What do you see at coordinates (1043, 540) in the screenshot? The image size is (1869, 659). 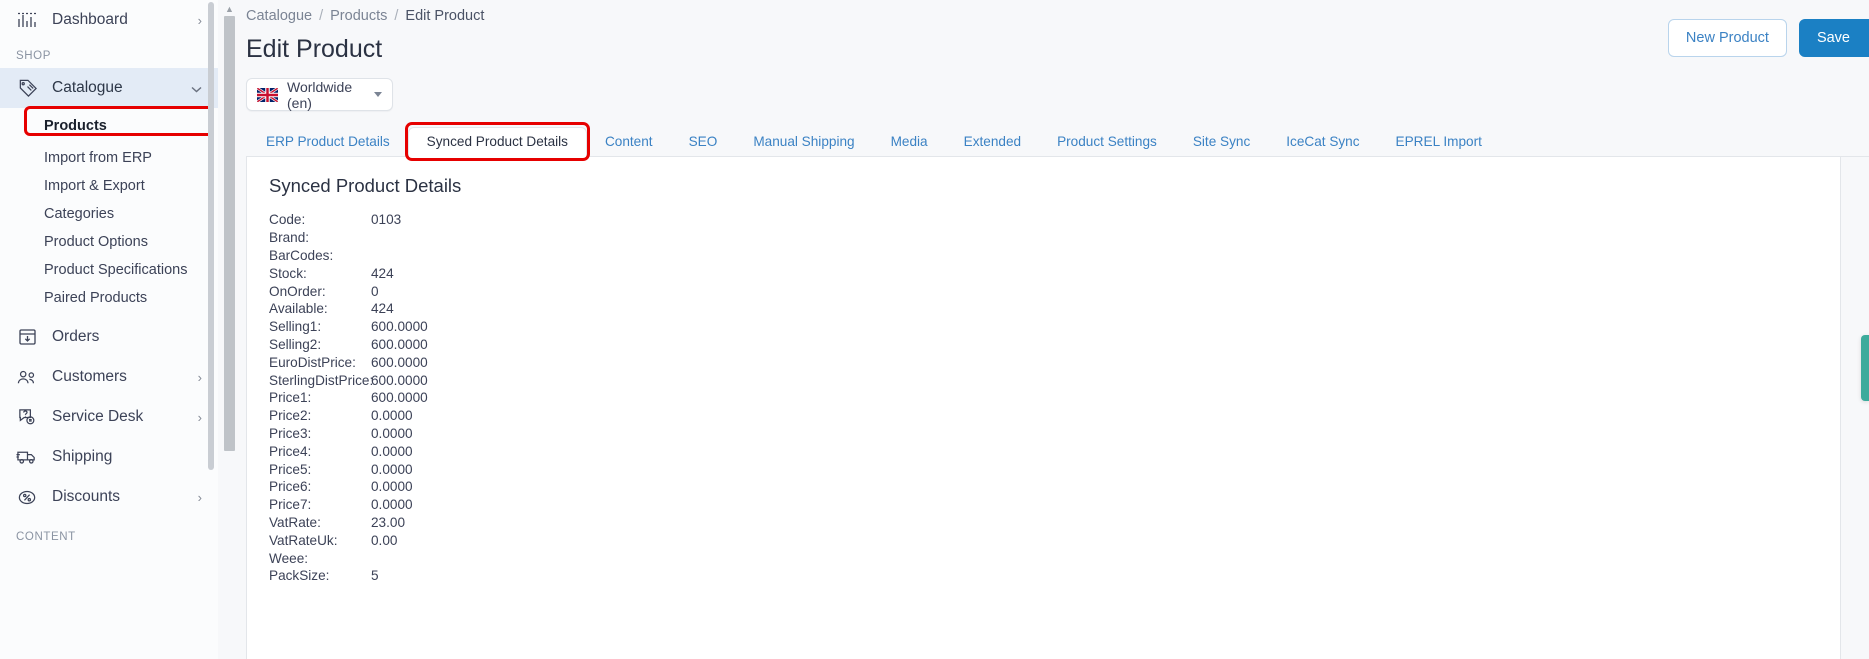 I see `field-row: VatRateUk: 0.00` at bounding box center [1043, 540].